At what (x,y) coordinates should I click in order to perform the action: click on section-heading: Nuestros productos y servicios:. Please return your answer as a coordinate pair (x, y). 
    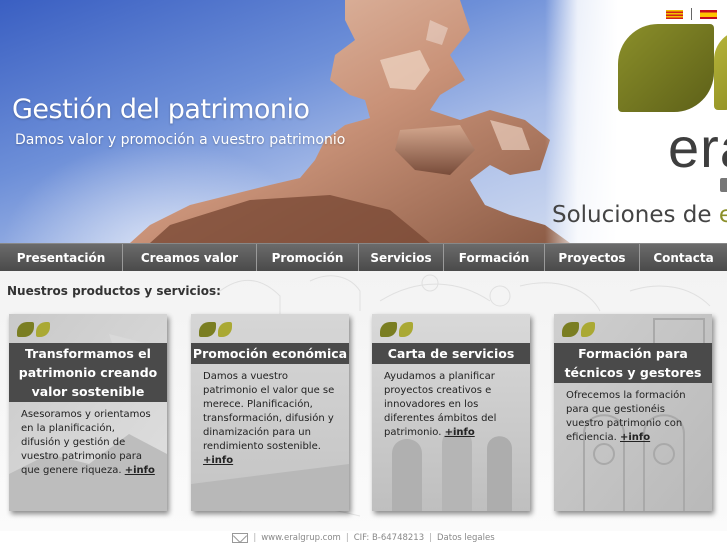
    Looking at the image, I should click on (114, 291).